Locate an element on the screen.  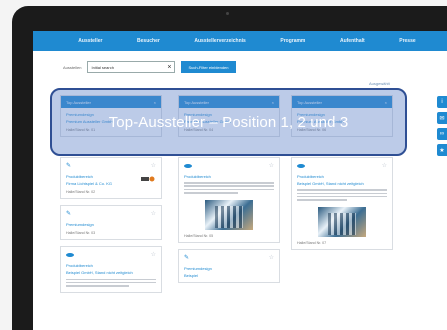
exhibitor-card: ✎ ☆ Premiumdesign Halle/Stand Nr. 03 is located at coordinates (111, 223).